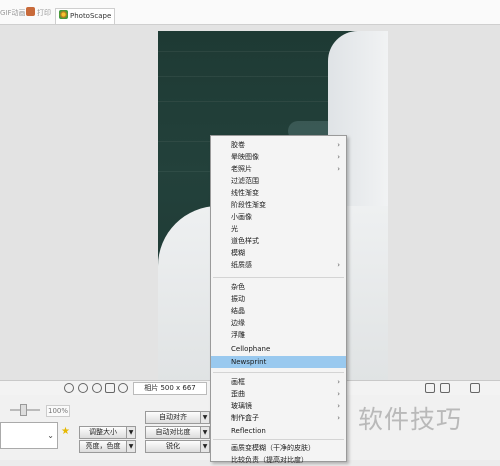 The height and width of the screenshot is (466, 500). What do you see at coordinates (278, 362) in the screenshot?
I see `menu-item-newsprint: Newsprint` at bounding box center [278, 362].